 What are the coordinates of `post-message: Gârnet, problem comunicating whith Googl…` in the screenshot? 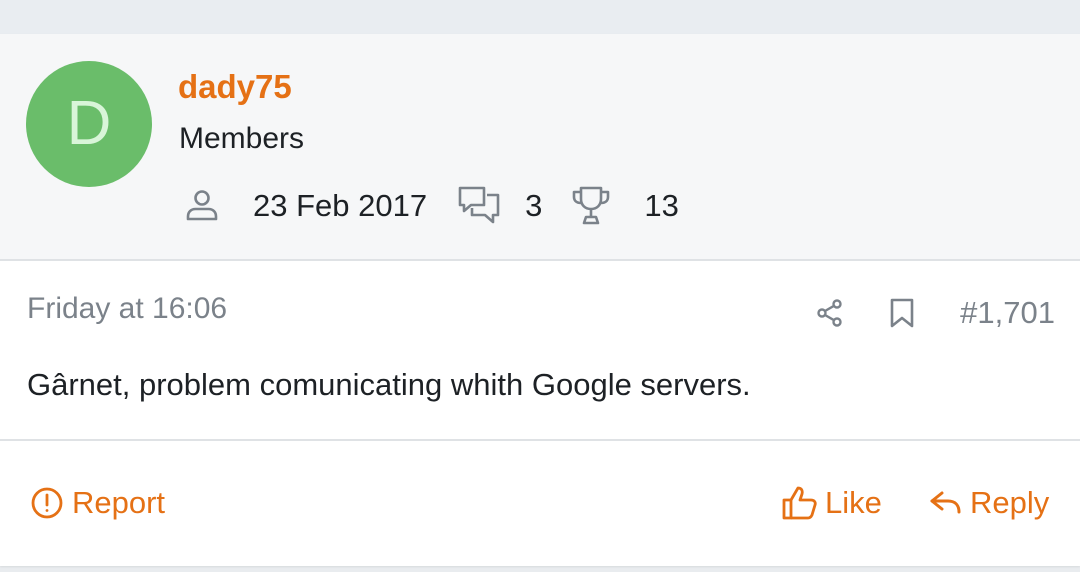 It's located at (389, 384).